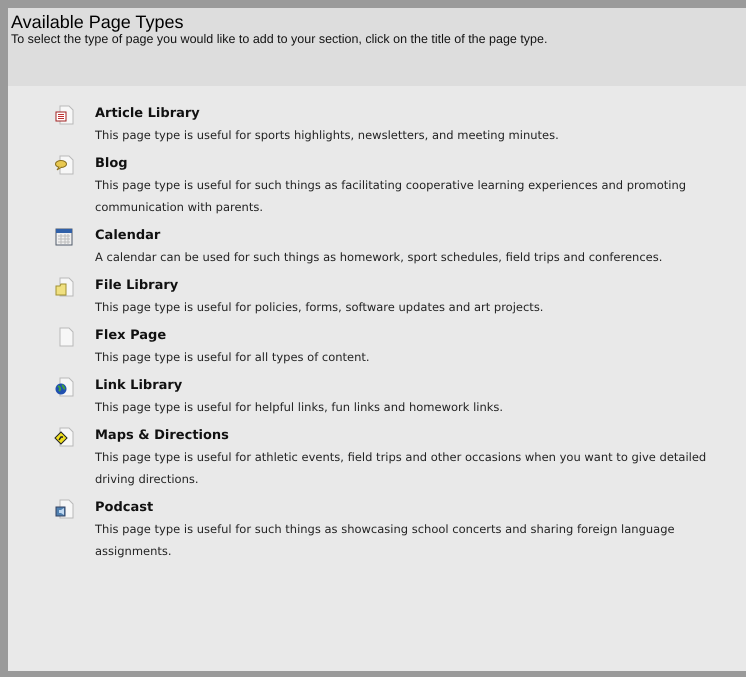 This screenshot has width=746, height=677. I want to click on road-sign-icon, so click(64, 437).